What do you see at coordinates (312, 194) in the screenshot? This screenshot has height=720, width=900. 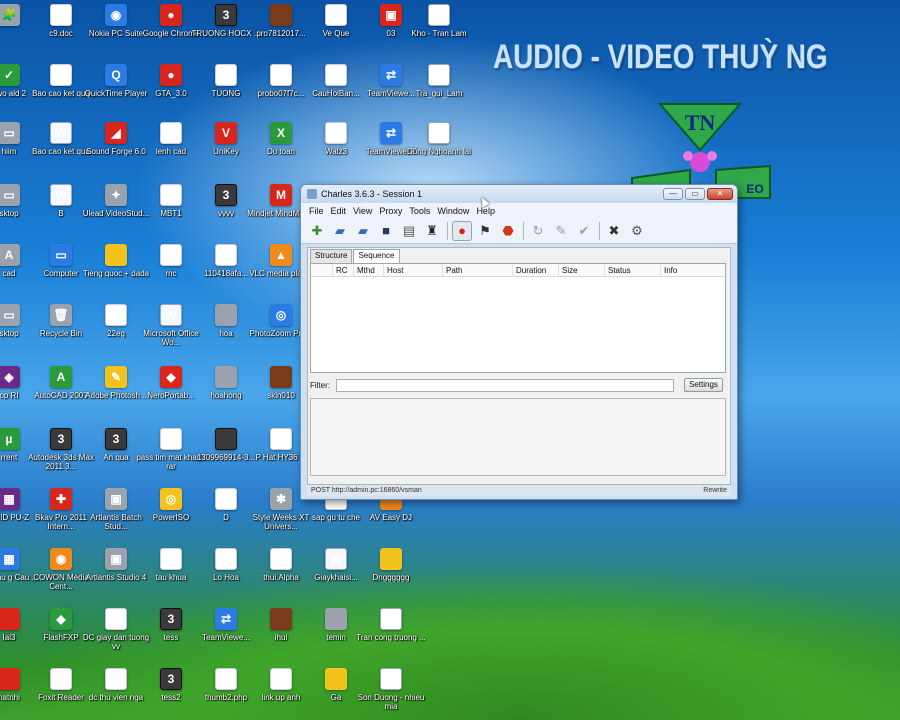 I see `charles-app-icon` at bounding box center [312, 194].